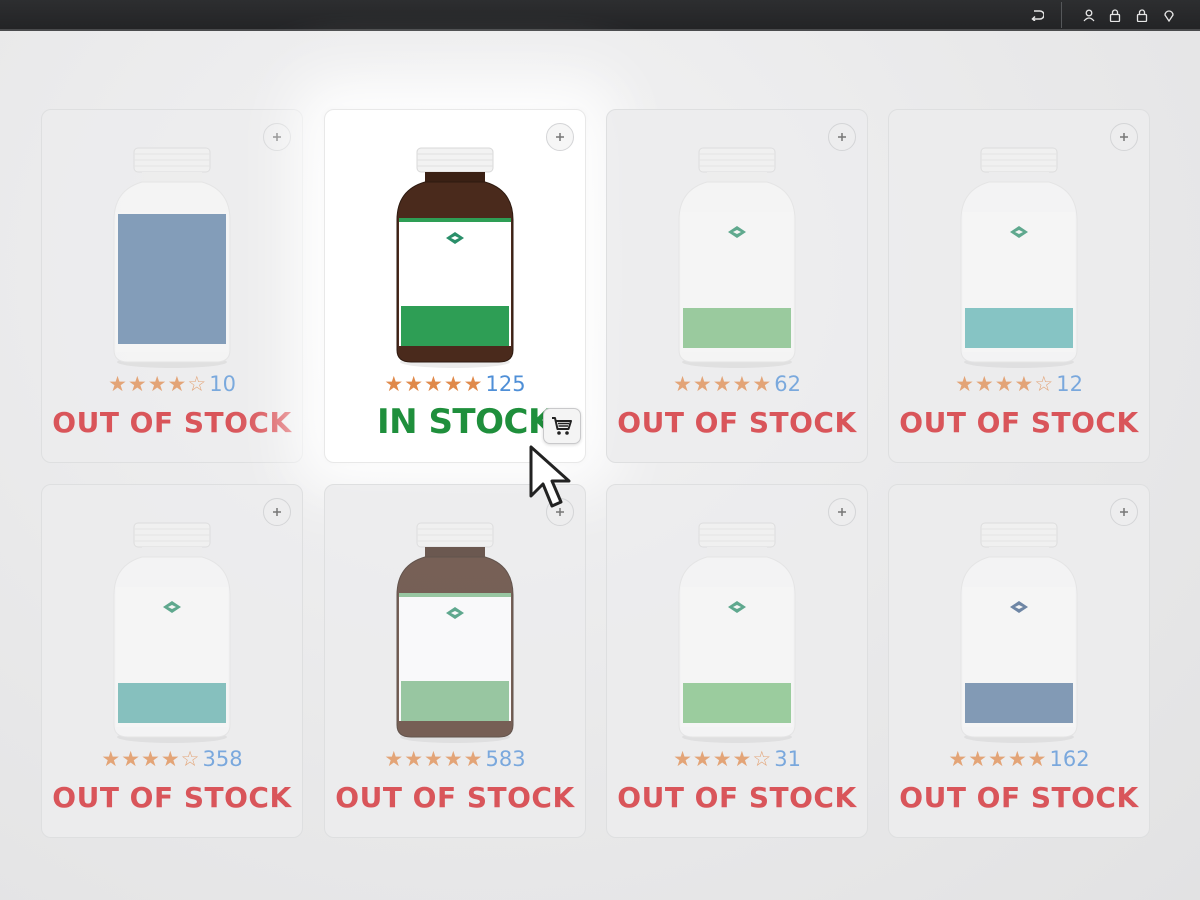  I want to click on product-rating: ★★★★☆31, so click(737, 759).